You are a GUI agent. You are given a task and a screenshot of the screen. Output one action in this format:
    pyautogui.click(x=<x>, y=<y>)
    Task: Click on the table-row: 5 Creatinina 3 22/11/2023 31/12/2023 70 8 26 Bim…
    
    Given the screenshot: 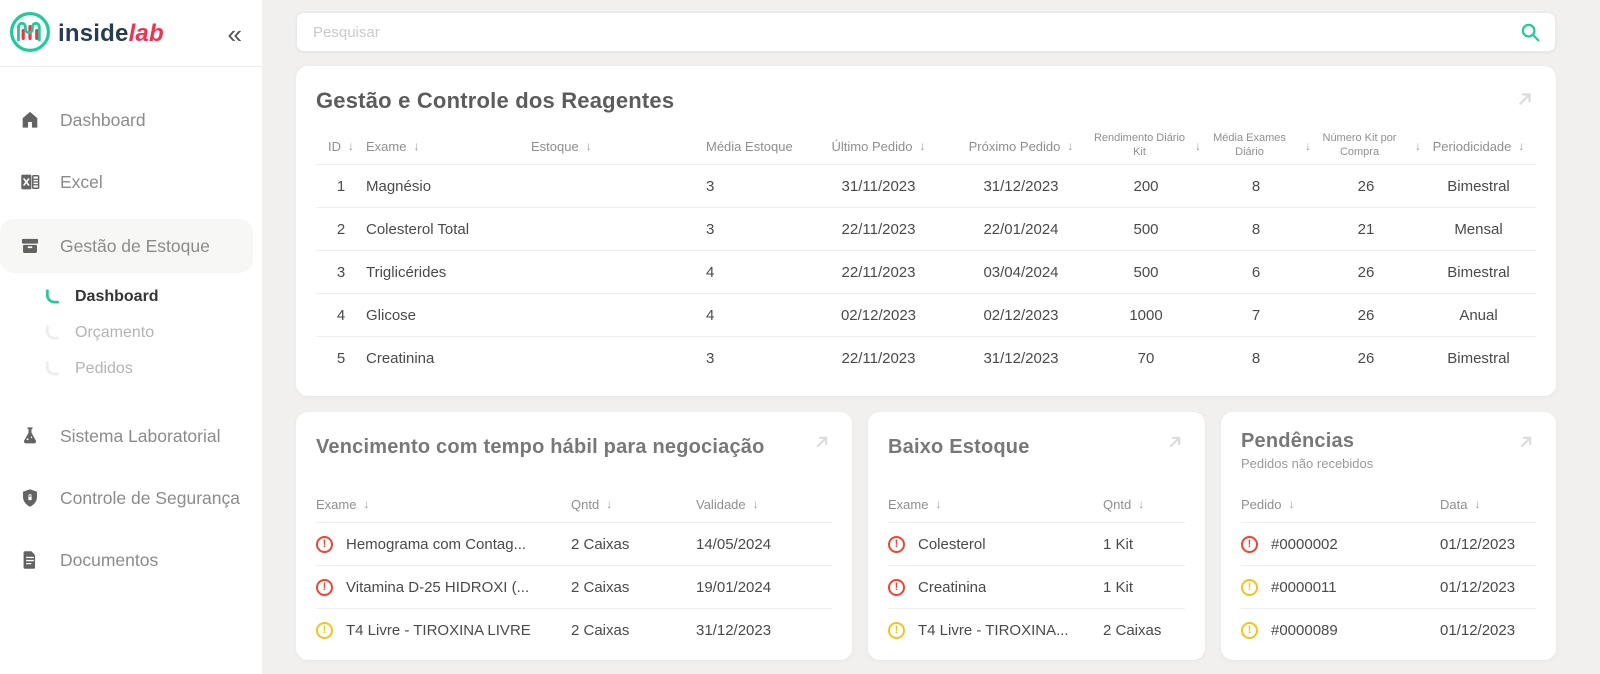 What is the action you would take?
    pyautogui.click(x=926, y=357)
    